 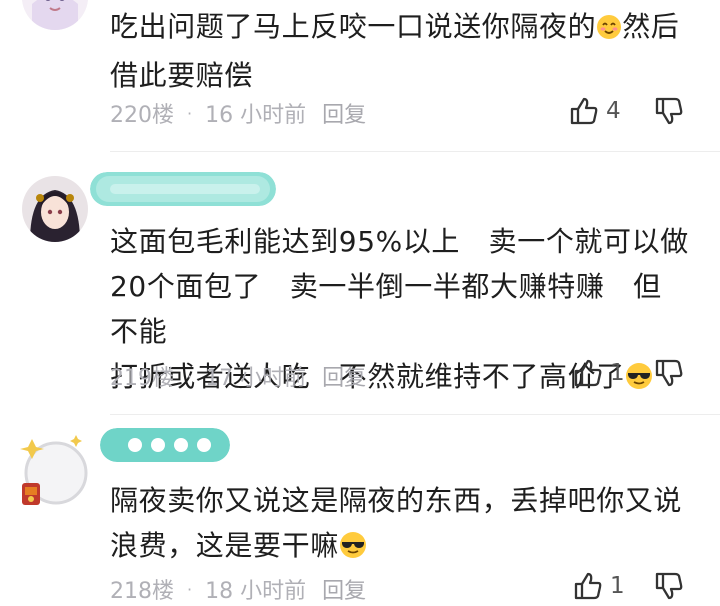 I want to click on comment-meta: 218楼 · 18 小时前 回复, so click(x=238, y=589).